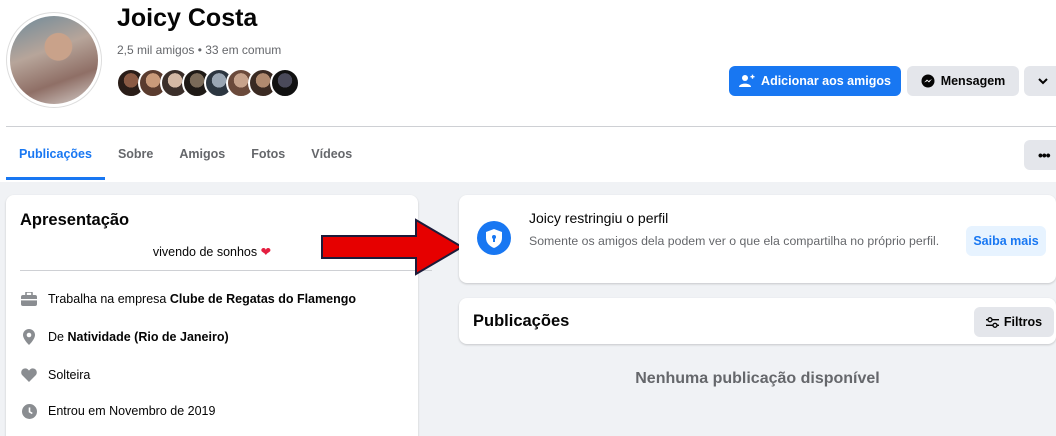 The height and width of the screenshot is (436, 1056). What do you see at coordinates (29, 375) in the screenshot?
I see `heart-icon` at bounding box center [29, 375].